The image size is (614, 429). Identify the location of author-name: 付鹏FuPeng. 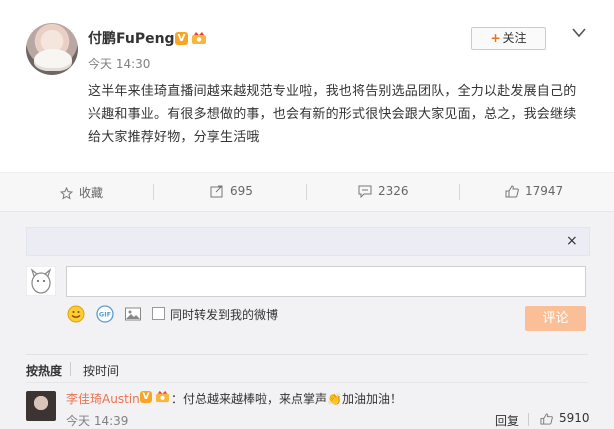
(131, 38).